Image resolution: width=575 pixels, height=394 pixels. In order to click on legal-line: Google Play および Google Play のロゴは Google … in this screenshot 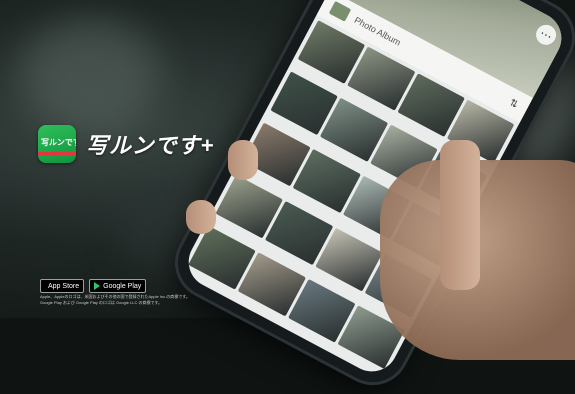, I will do `click(101, 302)`.